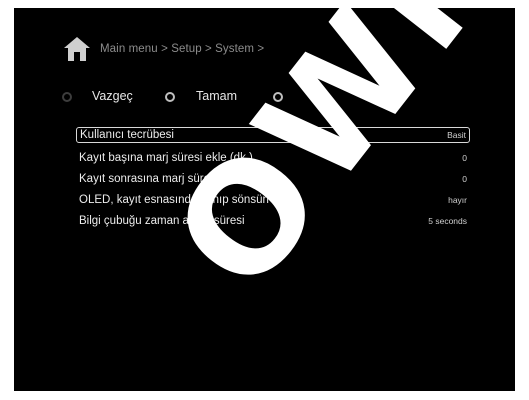 This screenshot has width=529, height=400. I want to click on breadcrumb: Main menu > Setup > System >, so click(182, 49).